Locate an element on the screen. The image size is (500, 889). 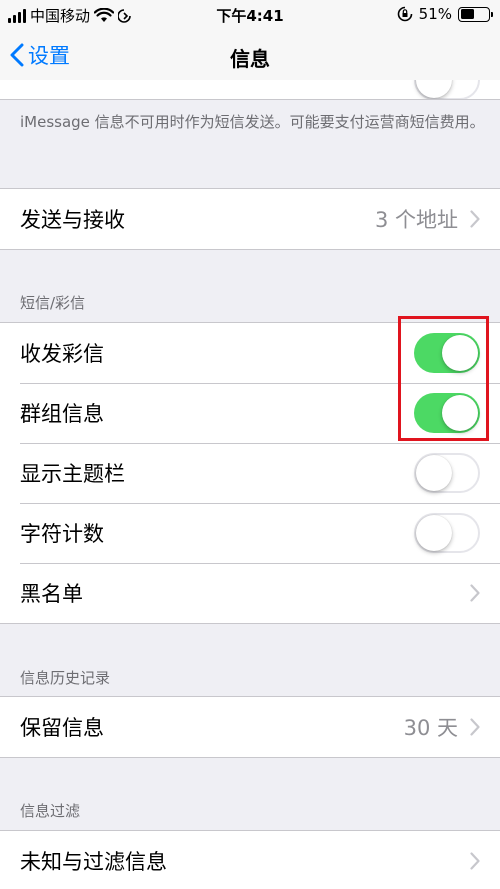
imessage-footnote: iMessage 信息不可用时作为短信发送。可能要支付运营商短信费用。 is located at coordinates (252, 122).